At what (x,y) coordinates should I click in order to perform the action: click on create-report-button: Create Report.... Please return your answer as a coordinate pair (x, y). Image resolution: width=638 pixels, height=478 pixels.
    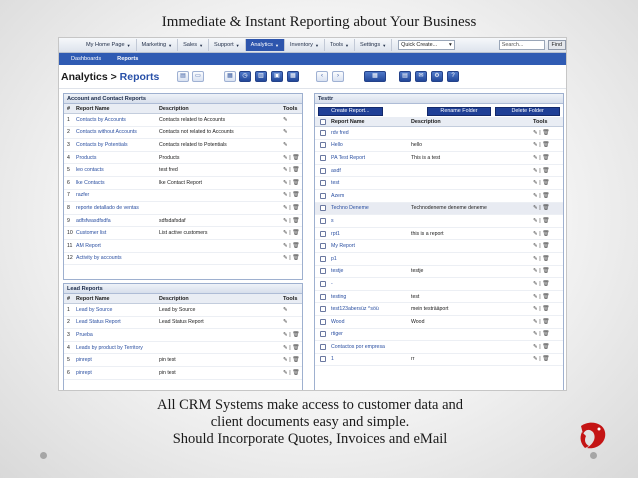
    Looking at the image, I should click on (350, 111).